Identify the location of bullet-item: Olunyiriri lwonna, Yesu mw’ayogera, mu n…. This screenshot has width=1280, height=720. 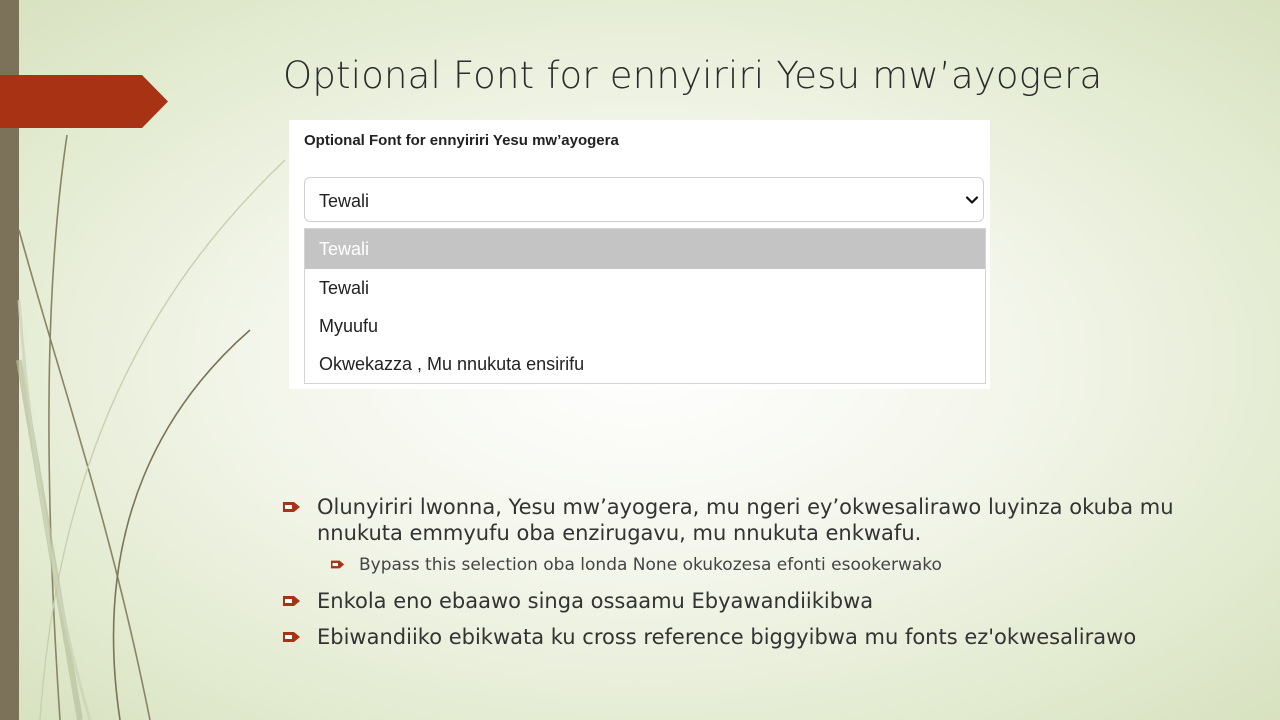
(733, 520).